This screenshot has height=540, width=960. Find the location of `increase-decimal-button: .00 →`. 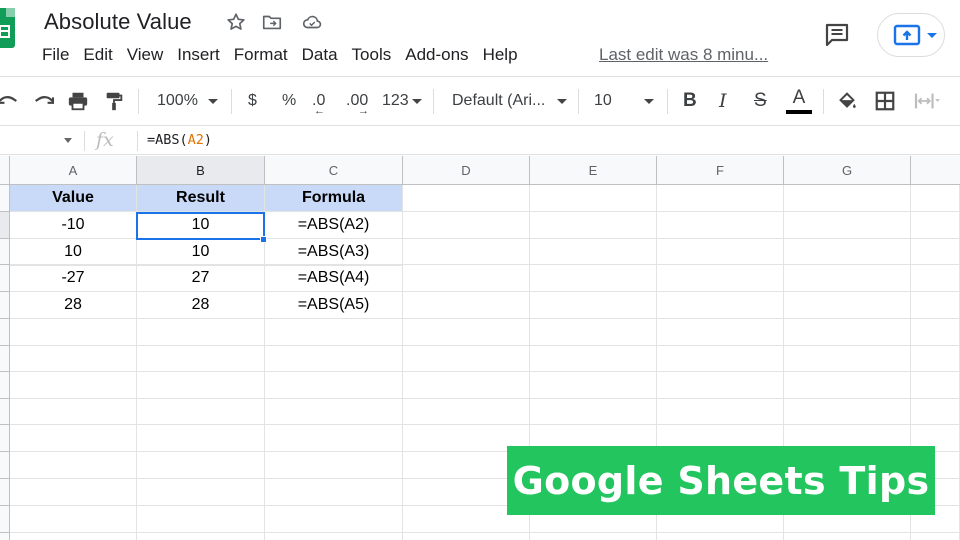

increase-decimal-button: .00 → is located at coordinates (357, 101).